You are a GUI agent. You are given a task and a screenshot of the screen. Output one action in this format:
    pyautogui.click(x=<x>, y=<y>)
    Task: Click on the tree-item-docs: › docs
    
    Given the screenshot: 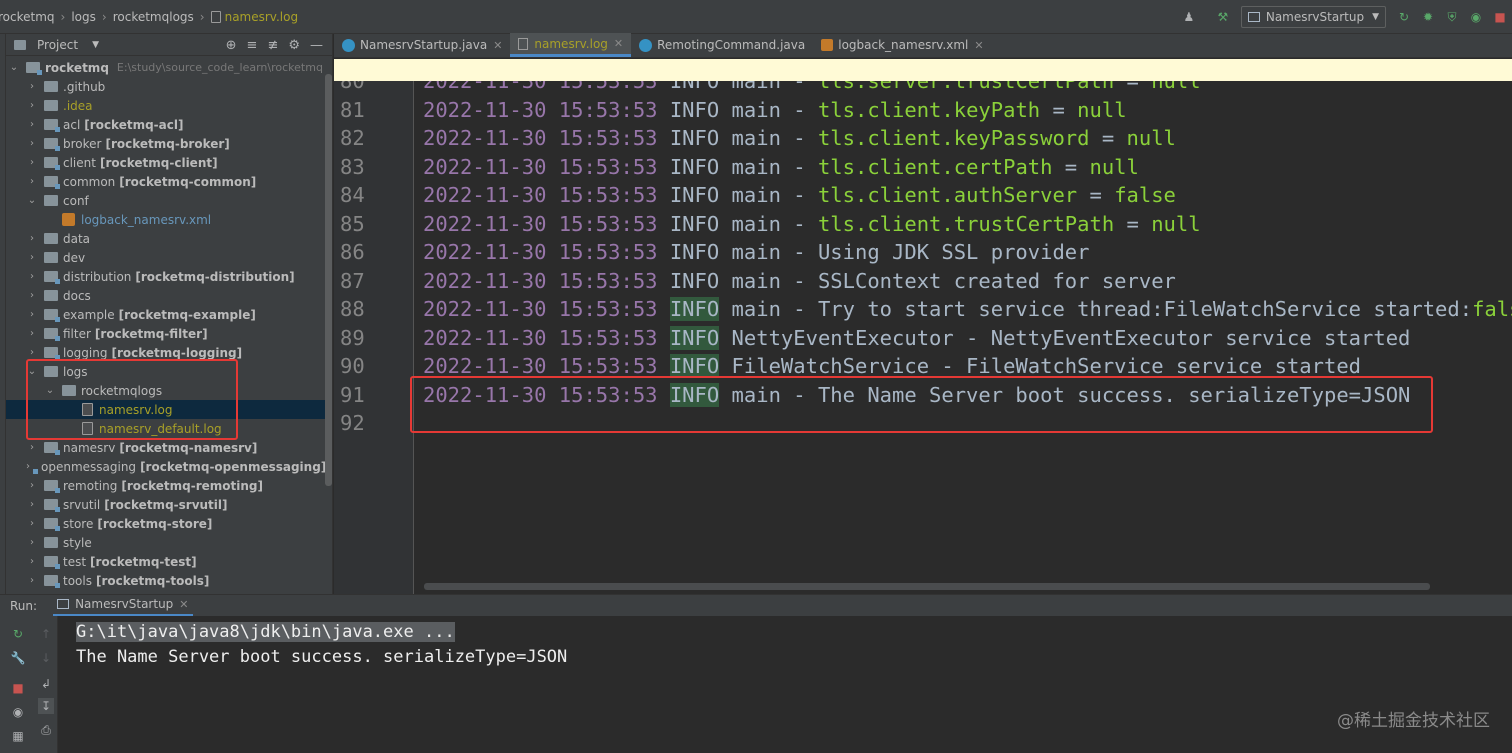 What is the action you would take?
    pyautogui.click(x=166, y=295)
    